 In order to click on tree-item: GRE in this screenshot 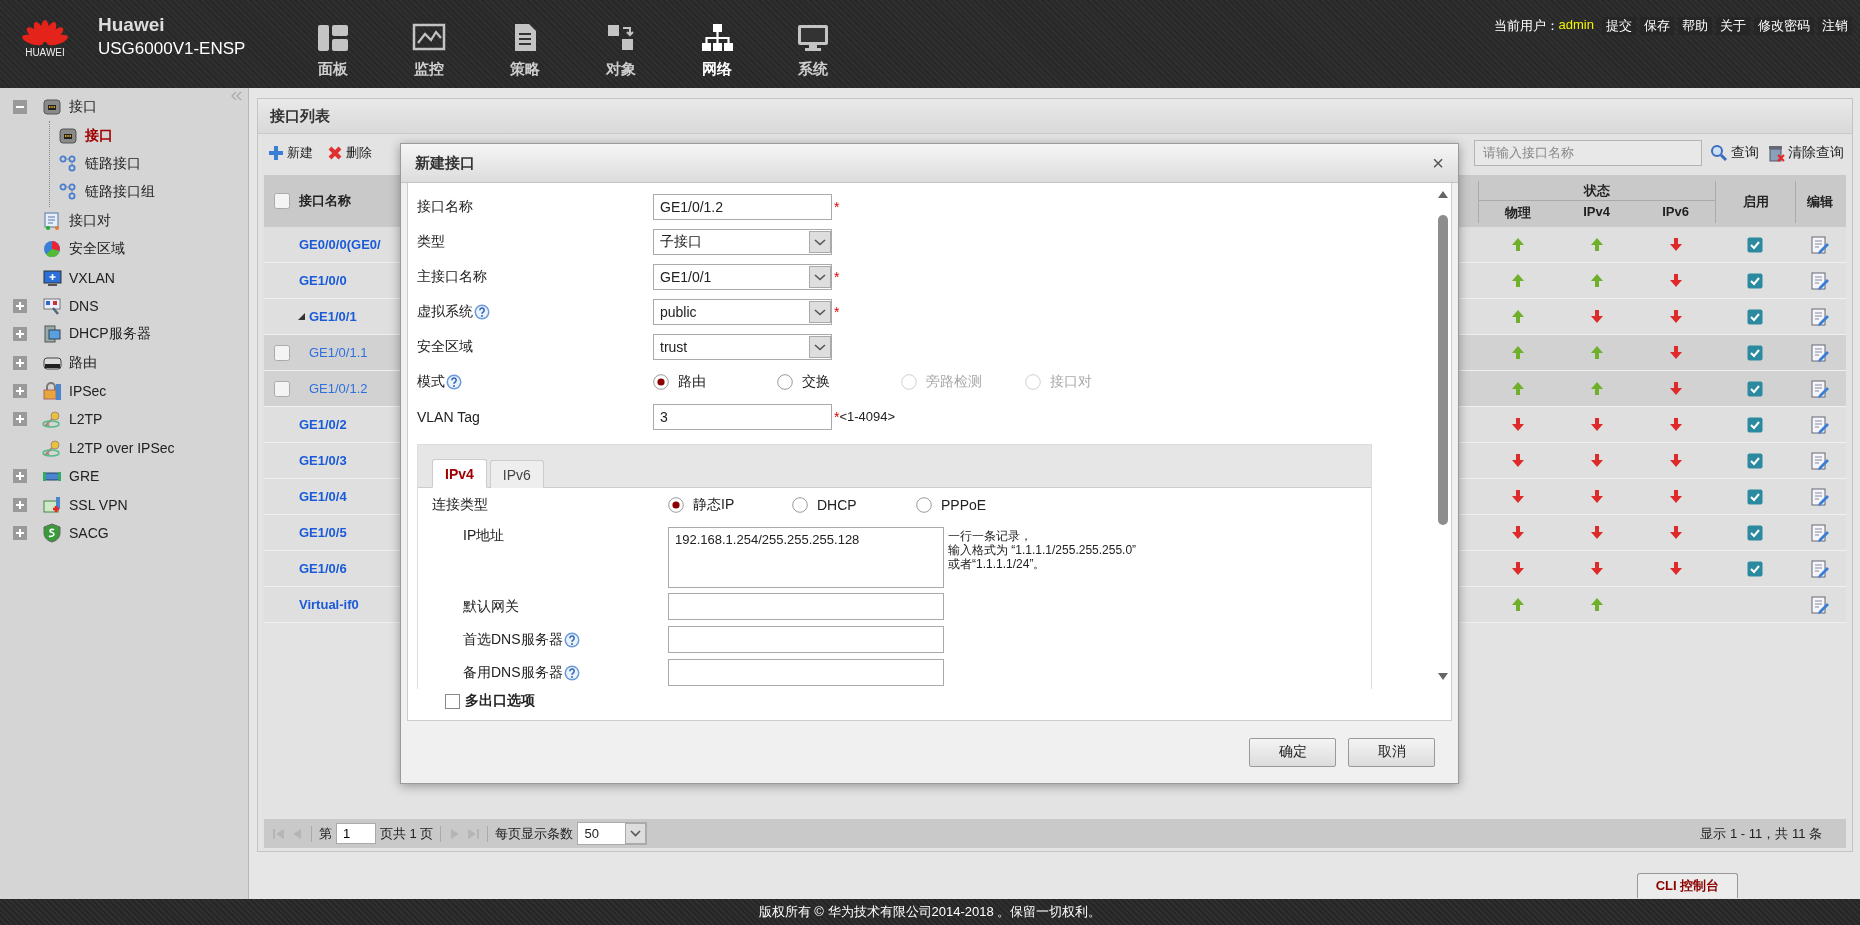, I will do `click(50, 476)`.